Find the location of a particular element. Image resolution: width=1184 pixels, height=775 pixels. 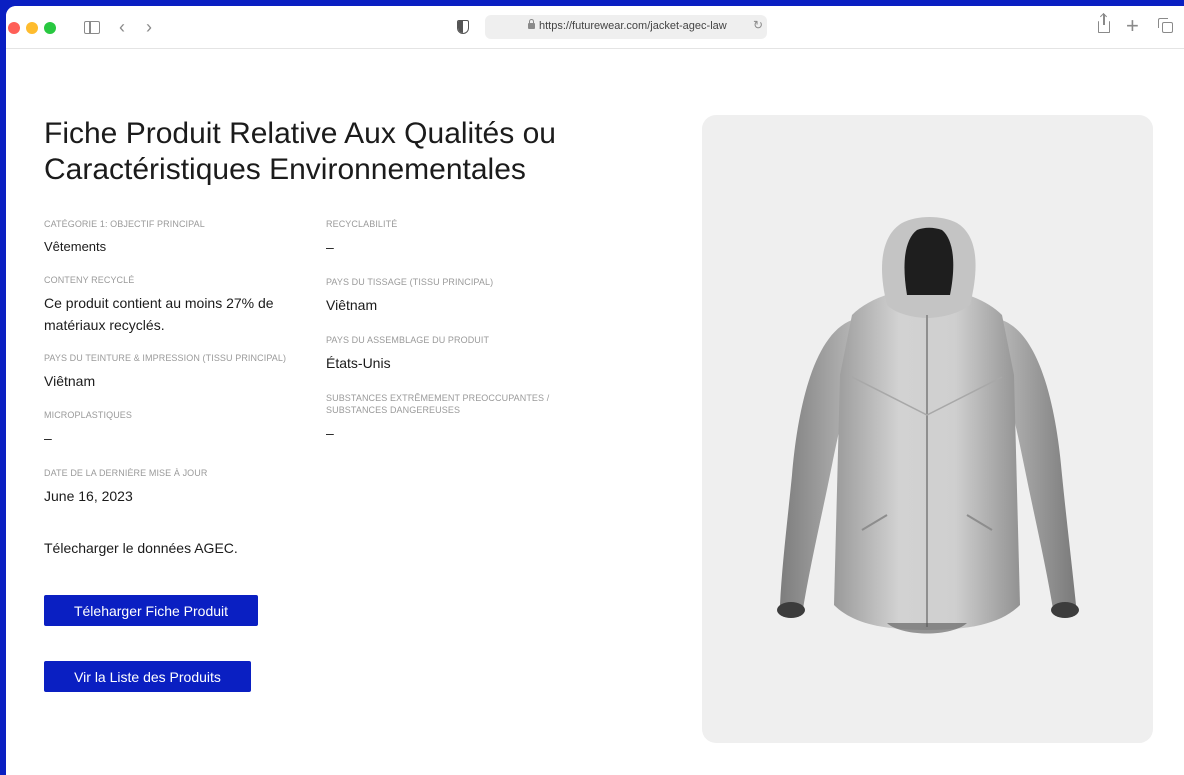

minimize-window-button is located at coordinates (32, 28).